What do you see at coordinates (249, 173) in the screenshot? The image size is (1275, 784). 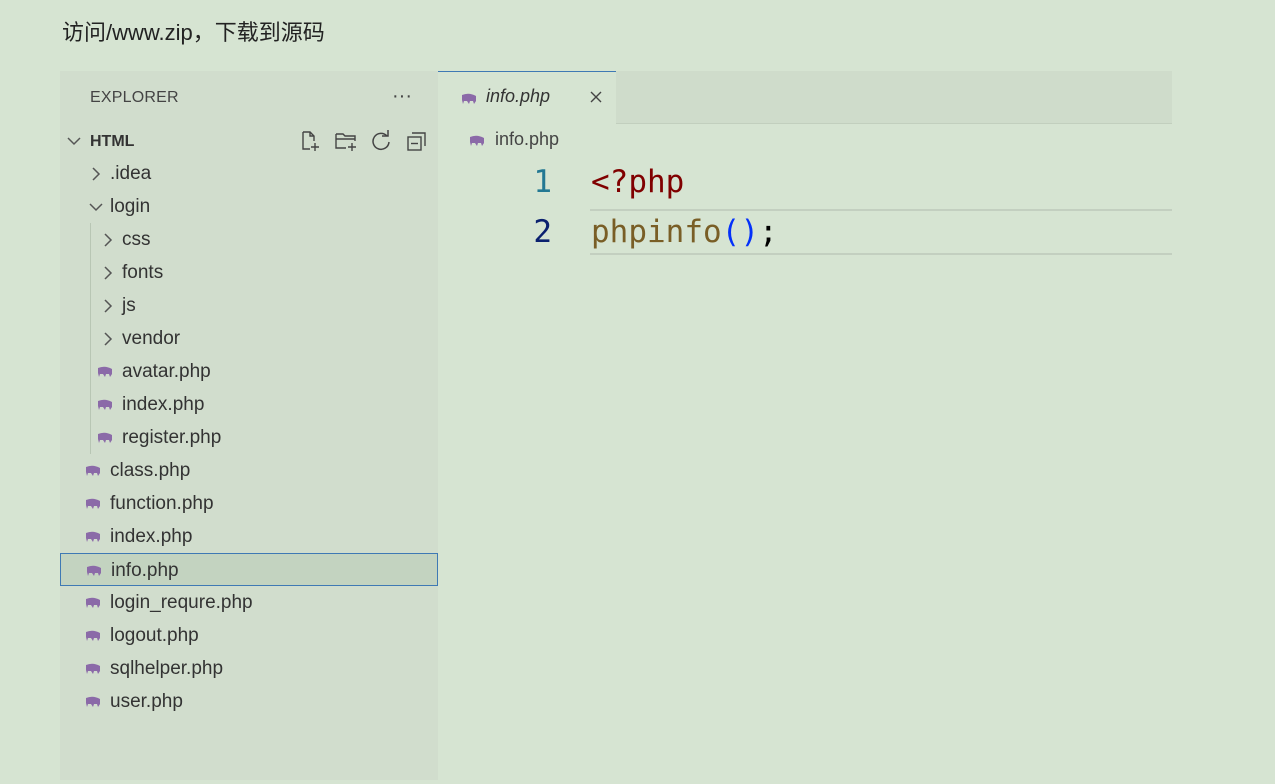 I see `tree-folder-item: .idea` at bounding box center [249, 173].